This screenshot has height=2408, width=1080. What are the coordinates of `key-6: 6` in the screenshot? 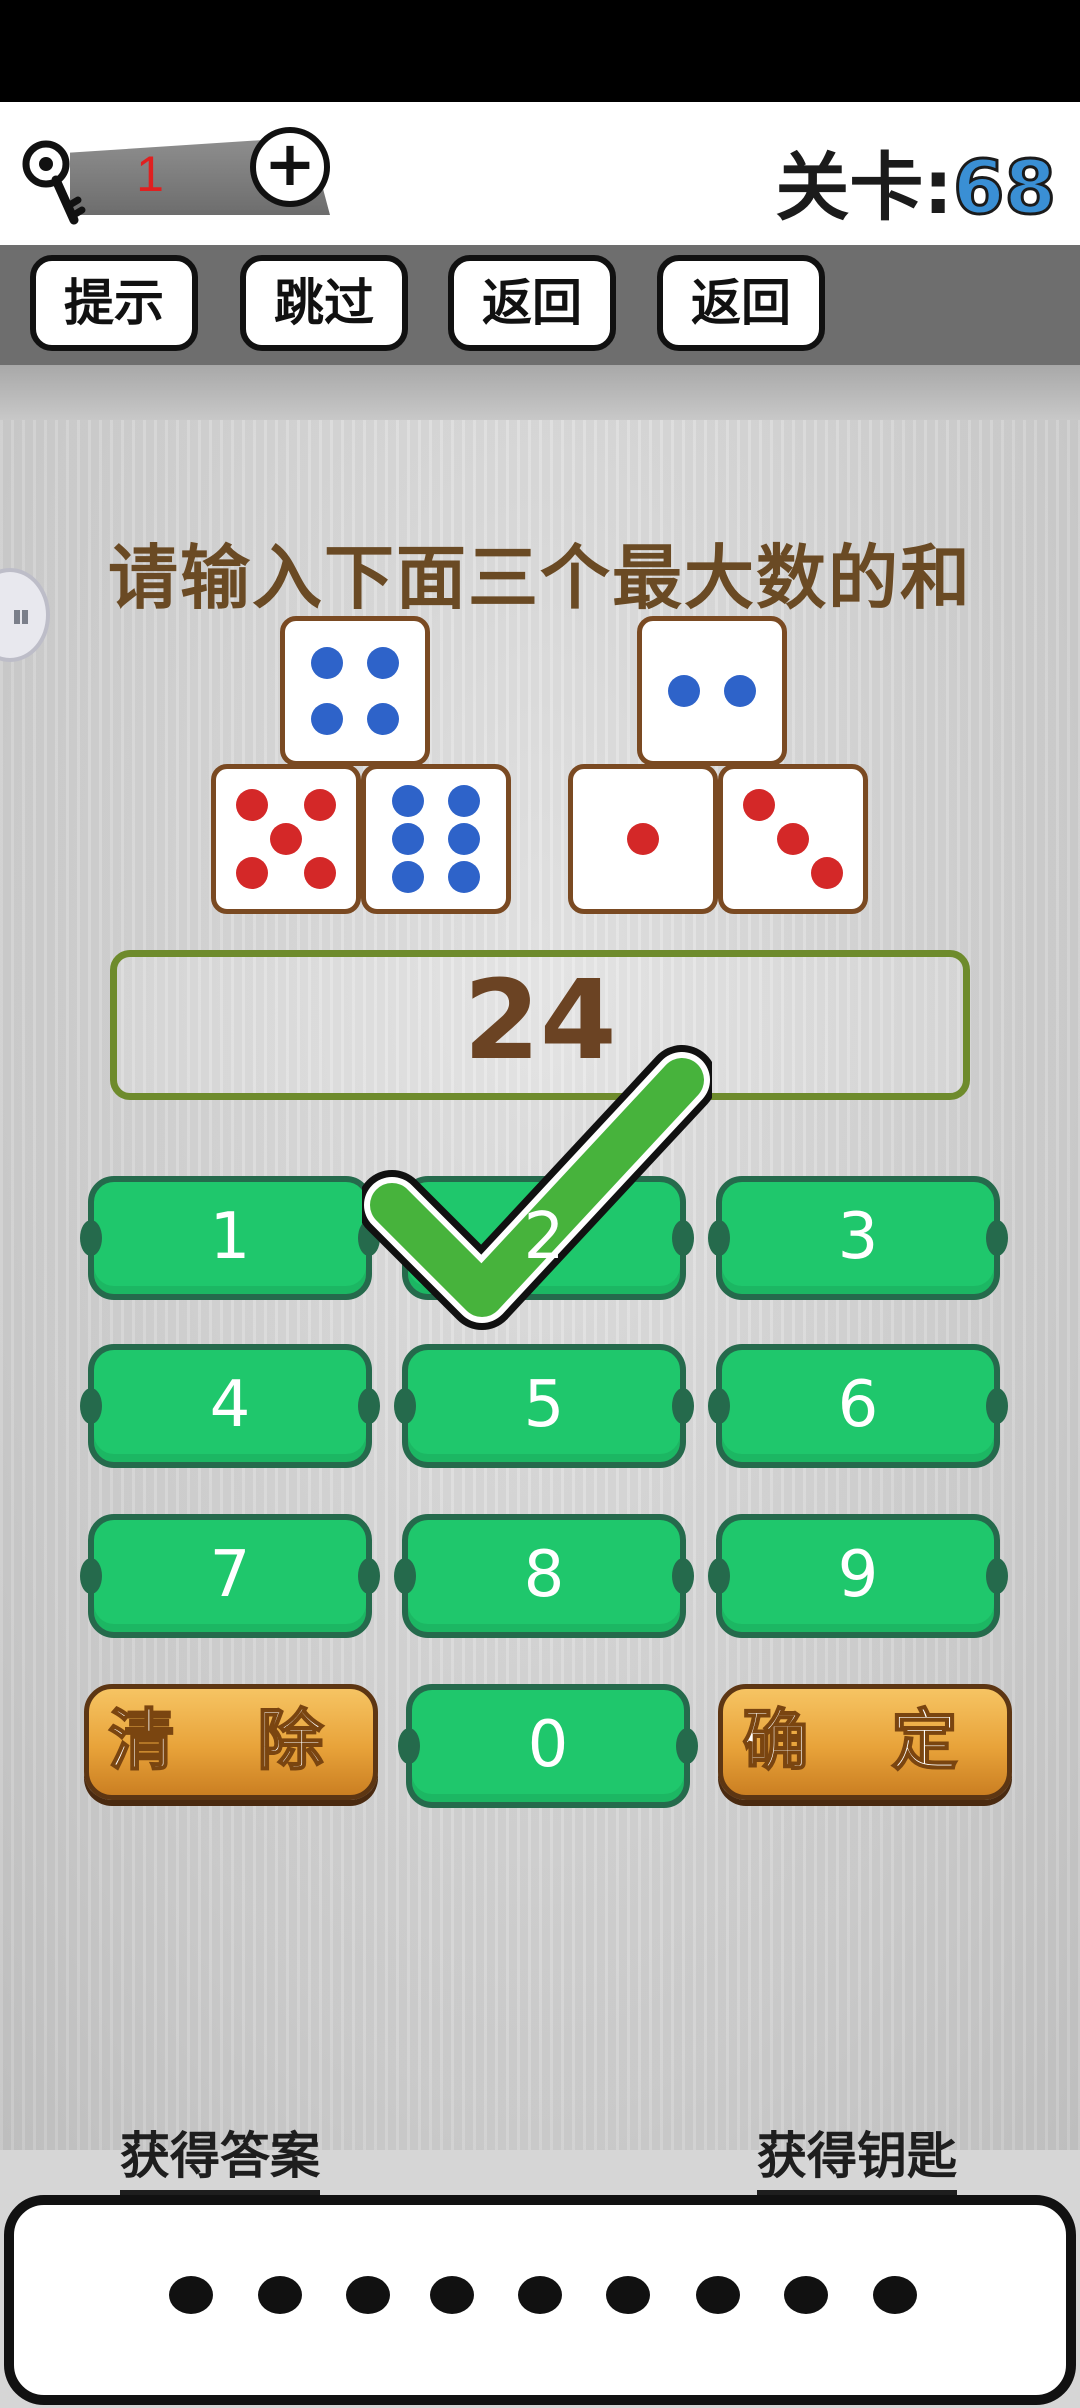 It's located at (858, 1406).